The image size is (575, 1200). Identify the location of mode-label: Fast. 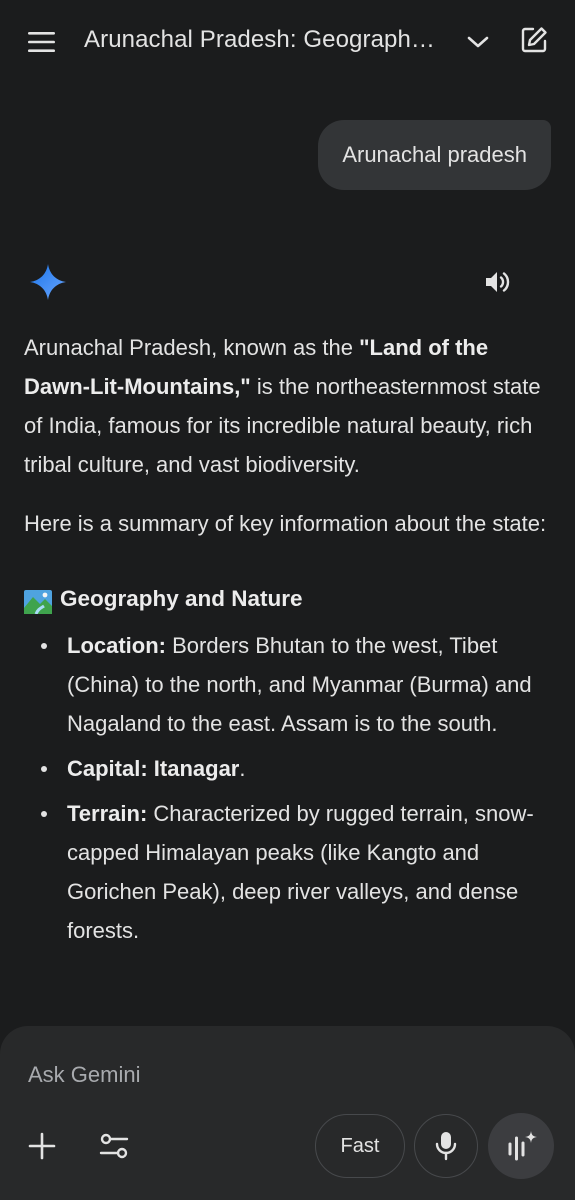
(360, 1145).